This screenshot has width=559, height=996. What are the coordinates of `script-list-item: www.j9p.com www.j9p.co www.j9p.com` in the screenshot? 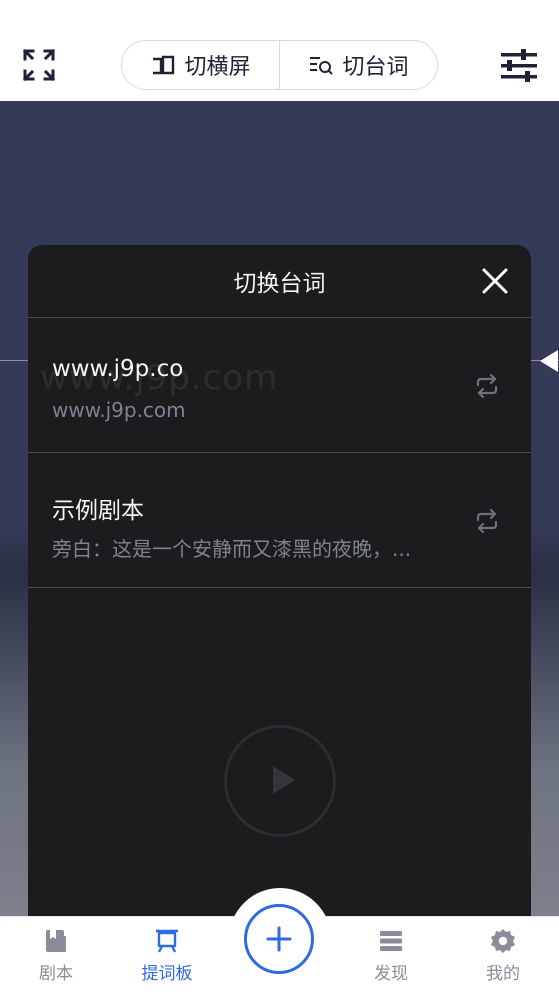 It's located at (279, 385).